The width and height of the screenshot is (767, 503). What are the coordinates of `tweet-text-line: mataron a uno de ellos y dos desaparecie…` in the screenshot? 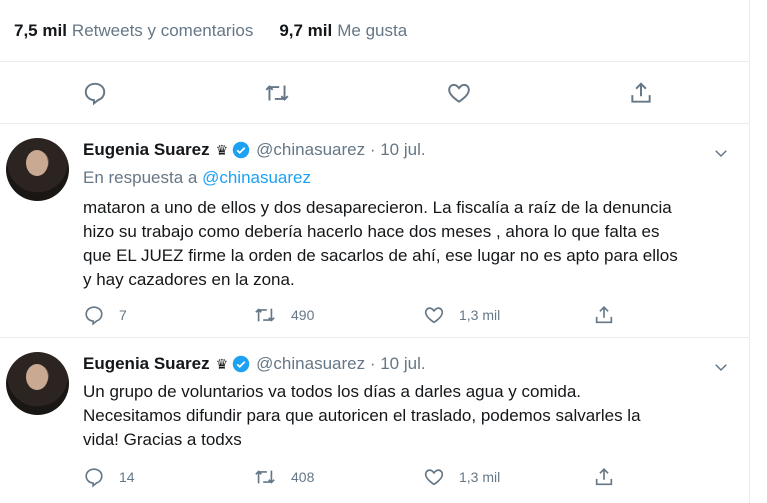 It's located at (377, 207).